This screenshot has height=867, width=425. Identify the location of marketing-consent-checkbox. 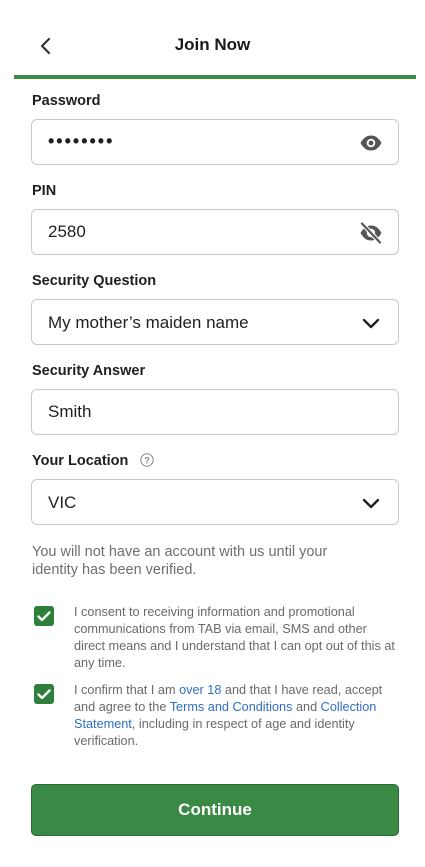
(44, 616).